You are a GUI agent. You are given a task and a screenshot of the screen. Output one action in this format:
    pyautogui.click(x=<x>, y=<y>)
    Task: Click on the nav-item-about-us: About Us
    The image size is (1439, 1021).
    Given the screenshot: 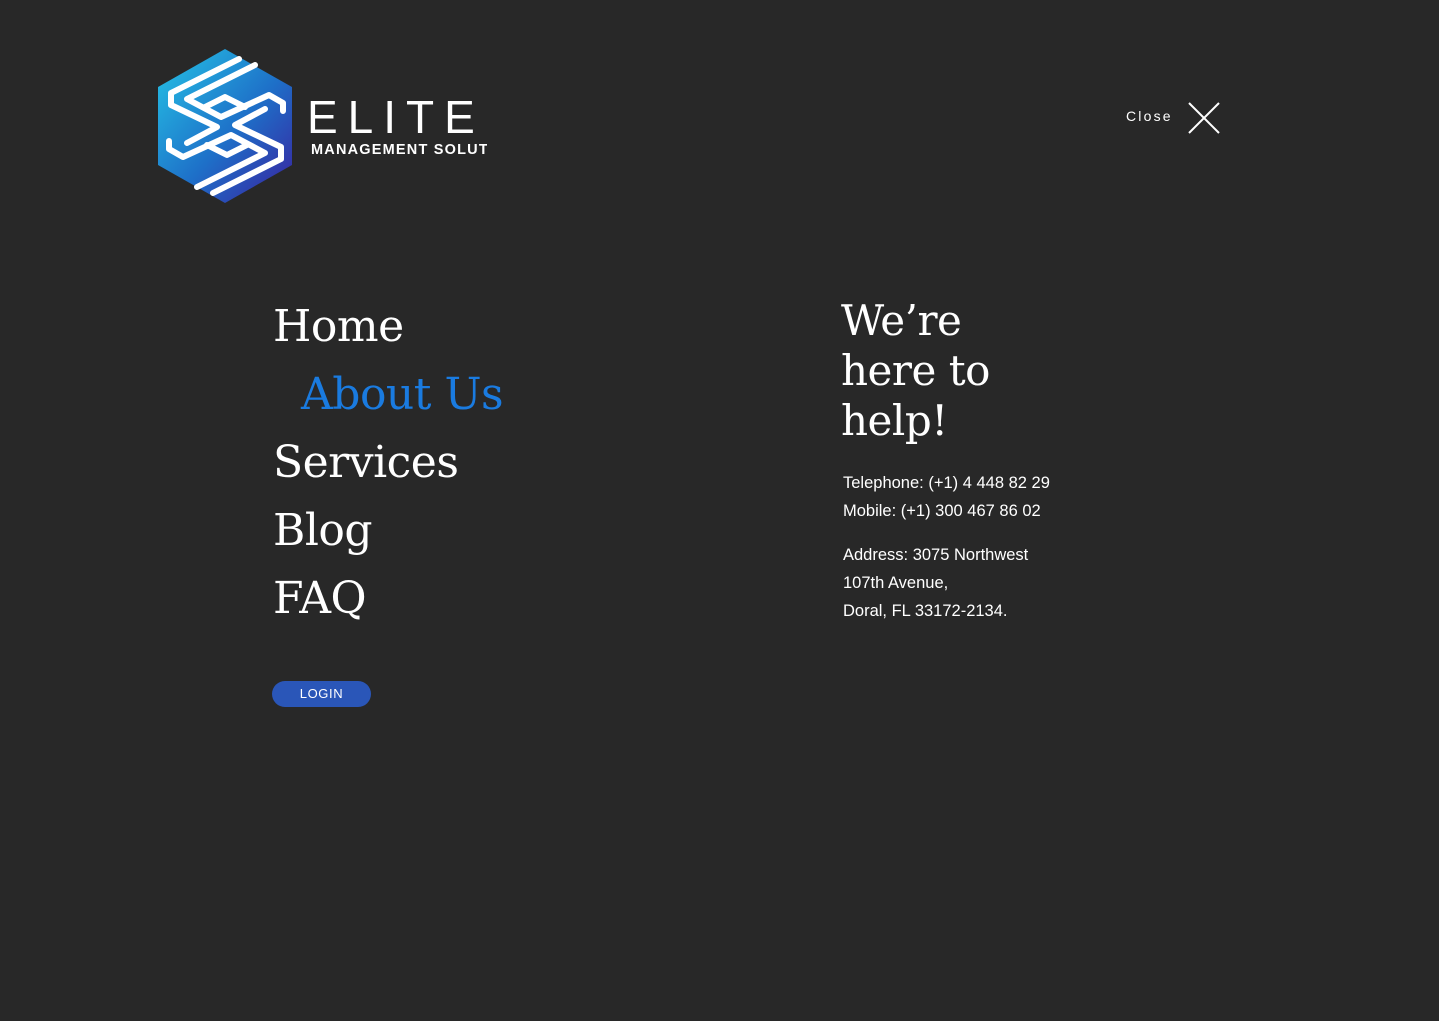 What is the action you would take?
    pyautogui.click(x=388, y=395)
    